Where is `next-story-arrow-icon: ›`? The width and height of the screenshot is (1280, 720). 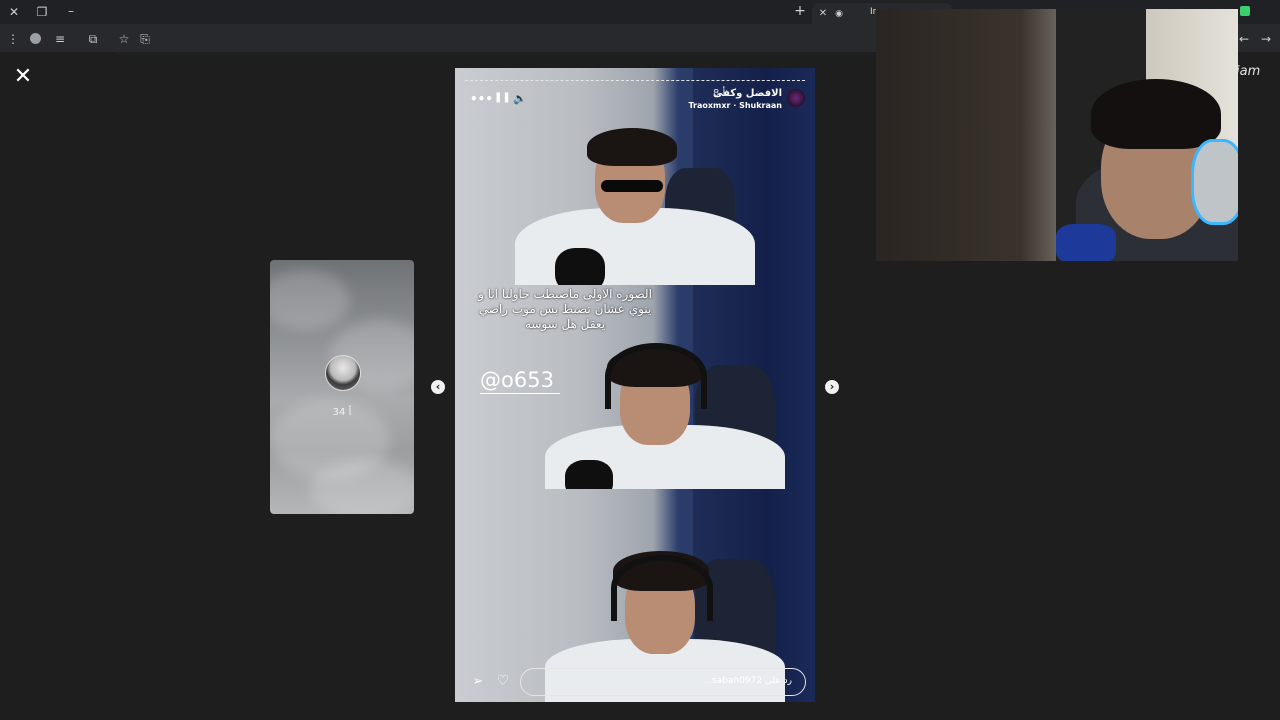 next-story-arrow-icon: › is located at coordinates (832, 387).